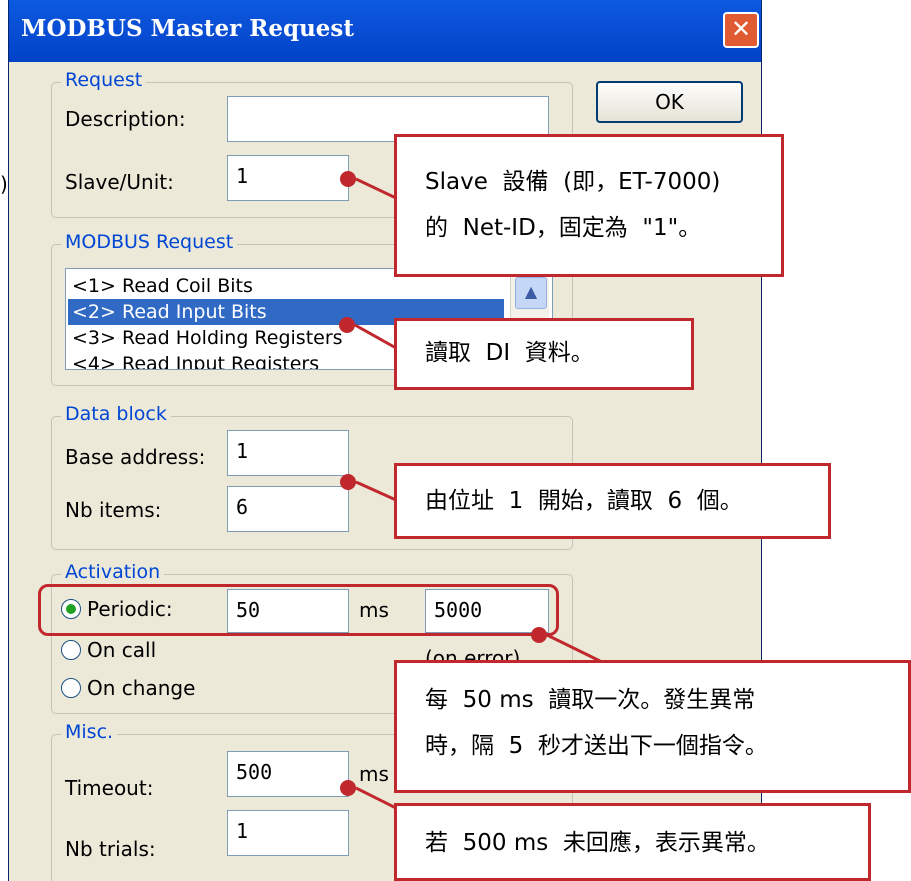 The image size is (911, 881). Describe the element at coordinates (612, 501) in the screenshot. I see `address-callout: 由位址 1 開始，讀取 6 個。` at that location.